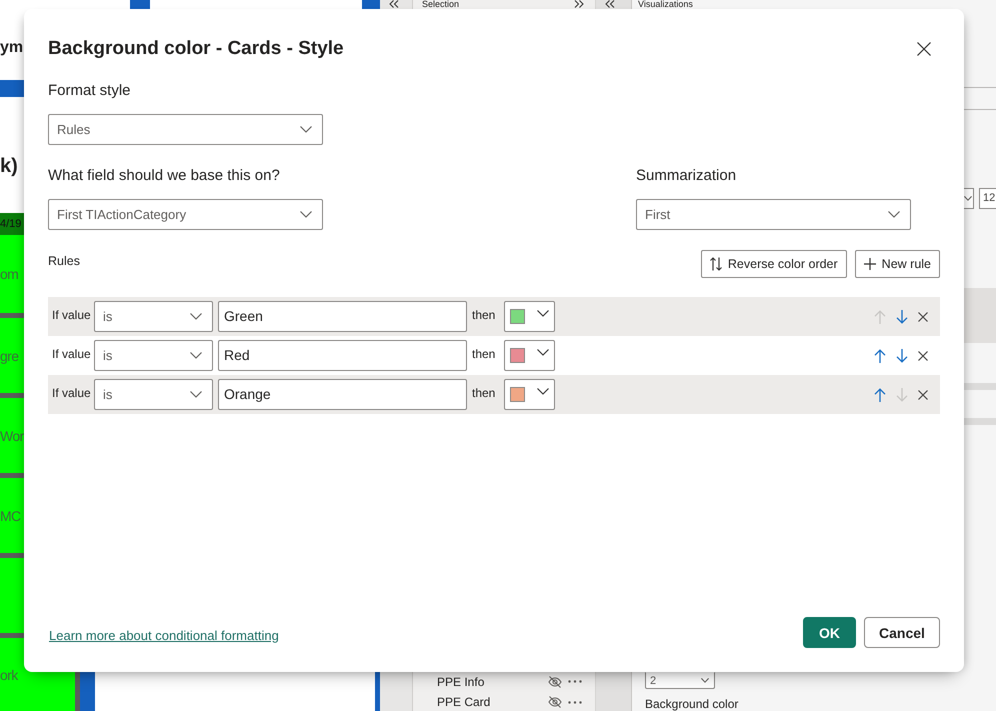  What do you see at coordinates (773, 214) in the screenshot?
I see `summarization-dropdown: First` at bounding box center [773, 214].